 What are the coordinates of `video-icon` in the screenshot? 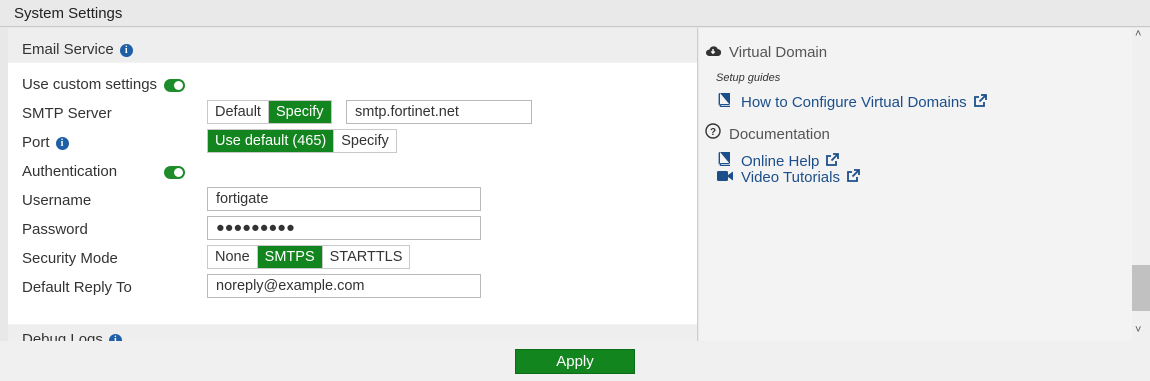 It's located at (725, 177).